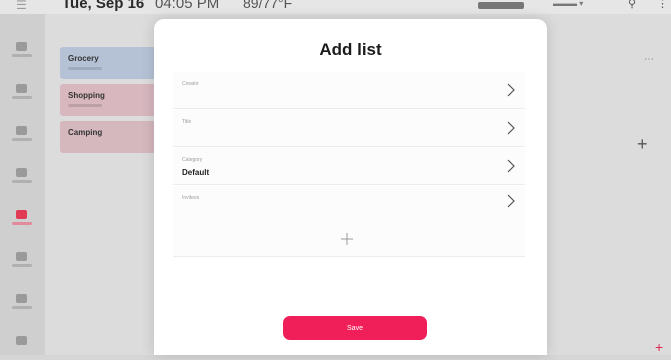 This screenshot has height=360, width=671. Describe the element at coordinates (349, 166) in the screenshot. I see `category-field: Category Default` at that location.